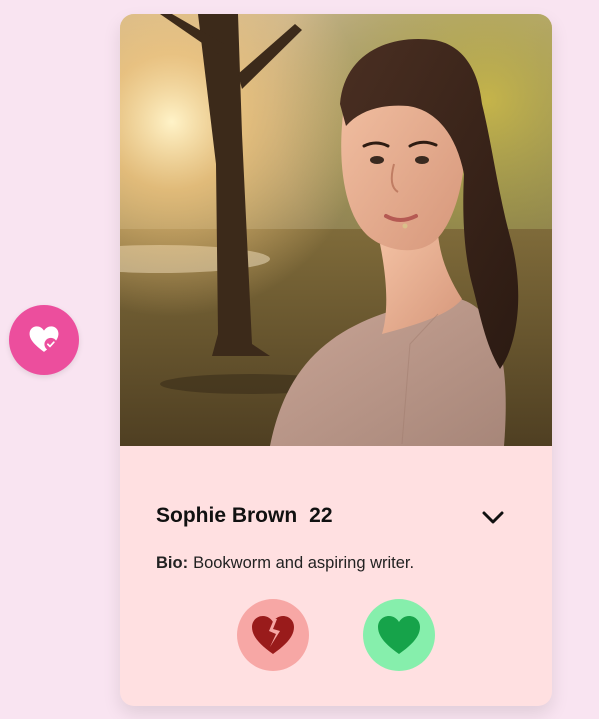  I want to click on chevron-down-icon, so click(493, 517).